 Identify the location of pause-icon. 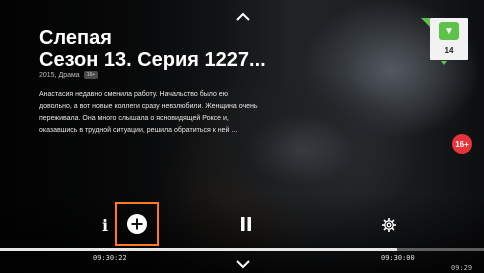
(246, 224).